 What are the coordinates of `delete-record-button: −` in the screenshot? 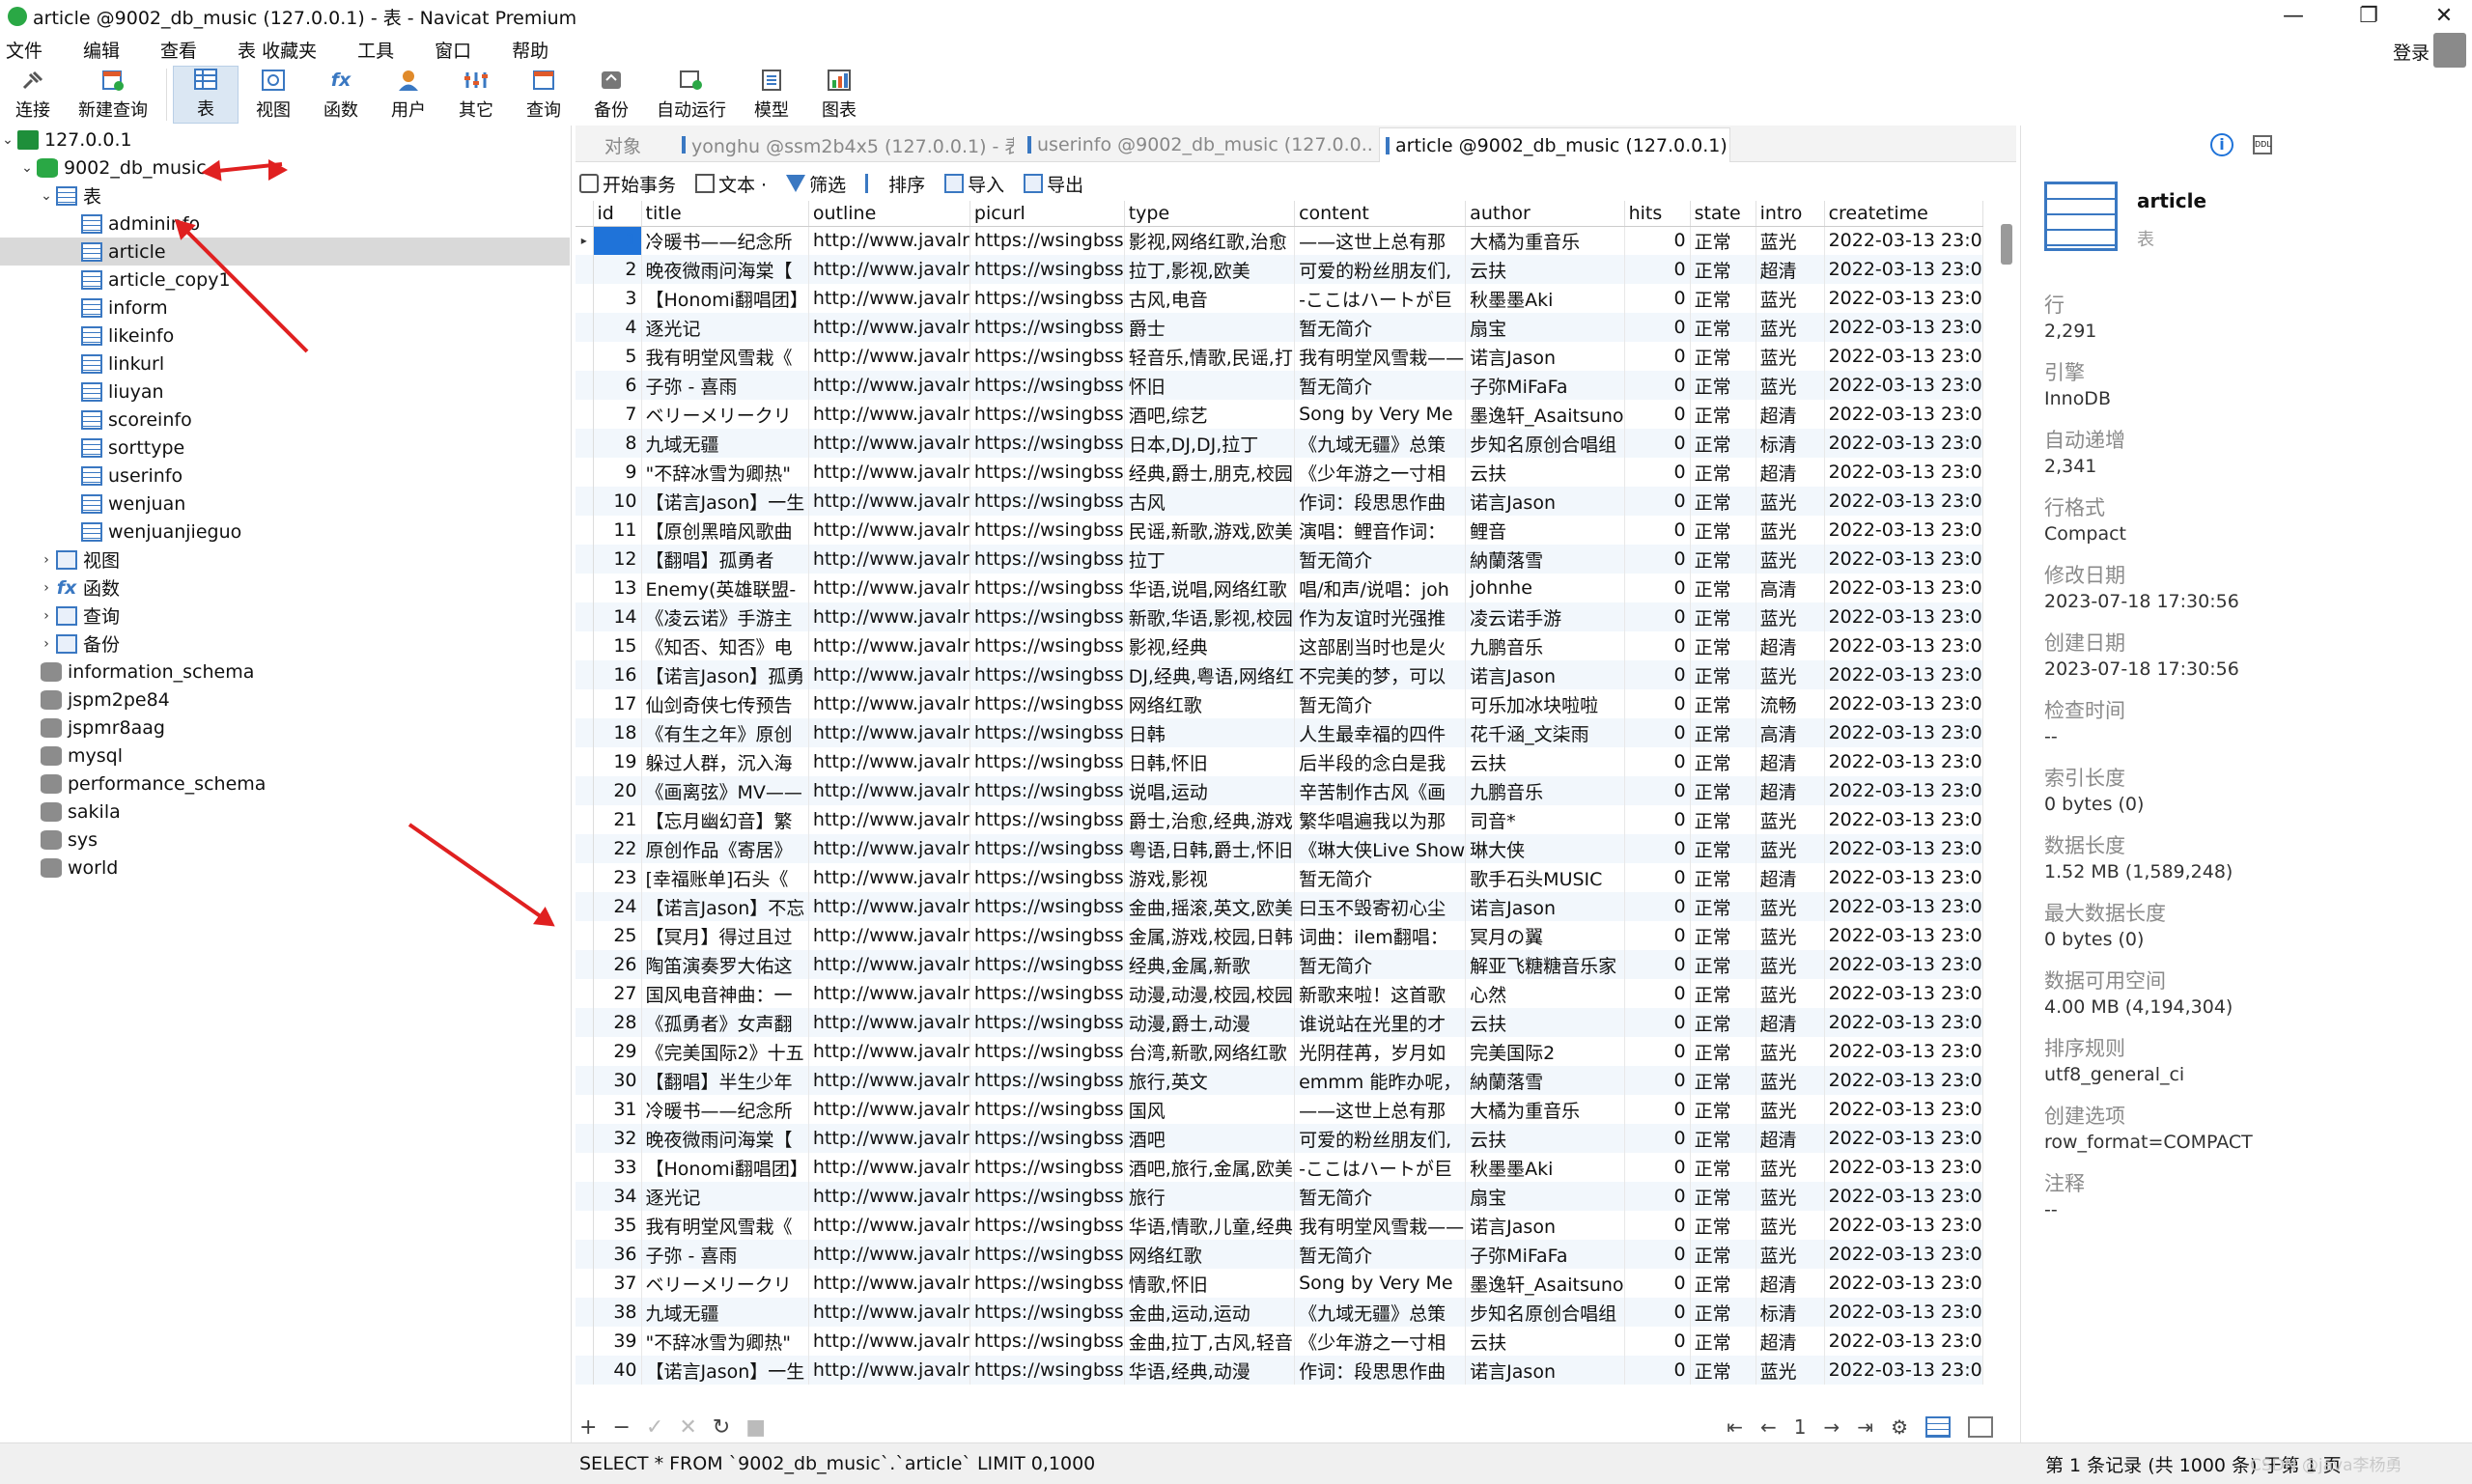 It's located at (621, 1427).